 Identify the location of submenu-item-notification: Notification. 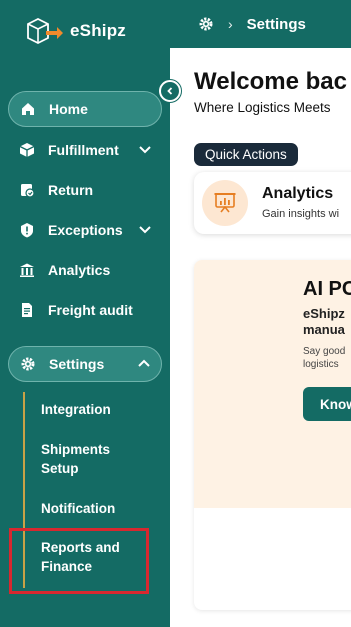
(78, 508).